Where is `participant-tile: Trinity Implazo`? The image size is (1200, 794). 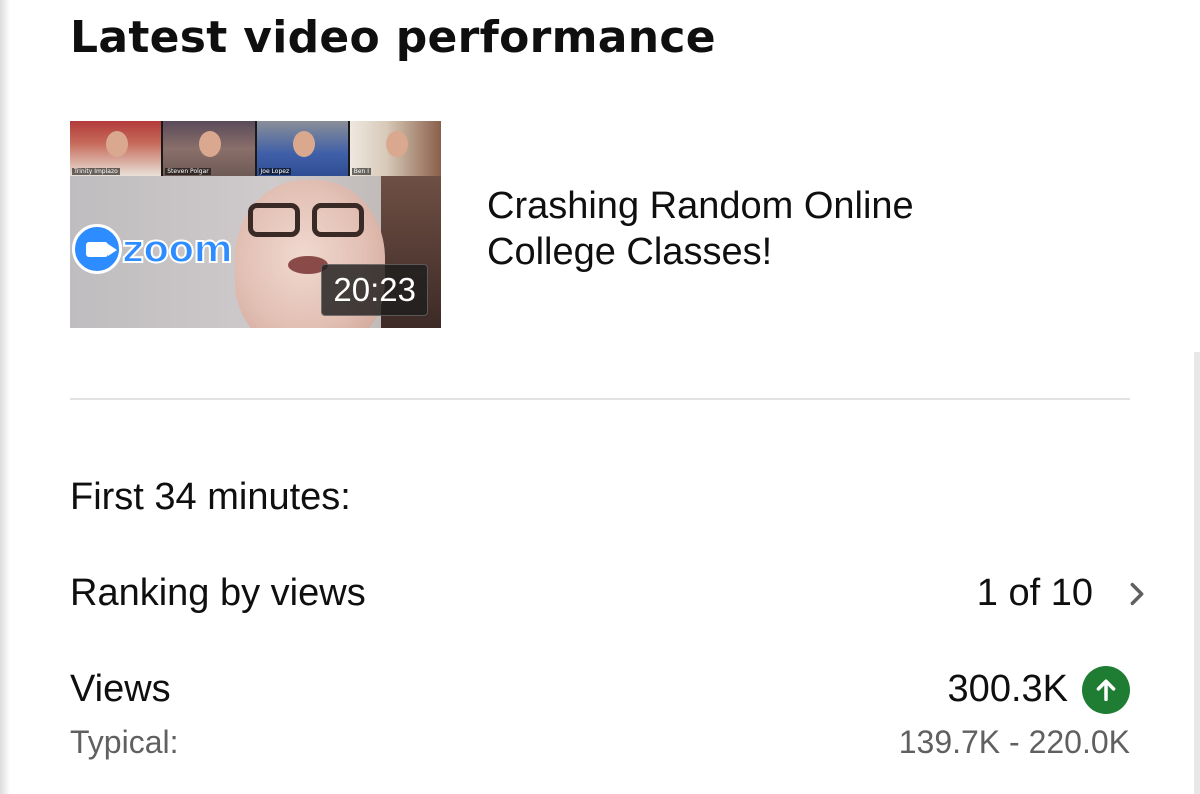 participant-tile: Trinity Implazo is located at coordinates (117, 148).